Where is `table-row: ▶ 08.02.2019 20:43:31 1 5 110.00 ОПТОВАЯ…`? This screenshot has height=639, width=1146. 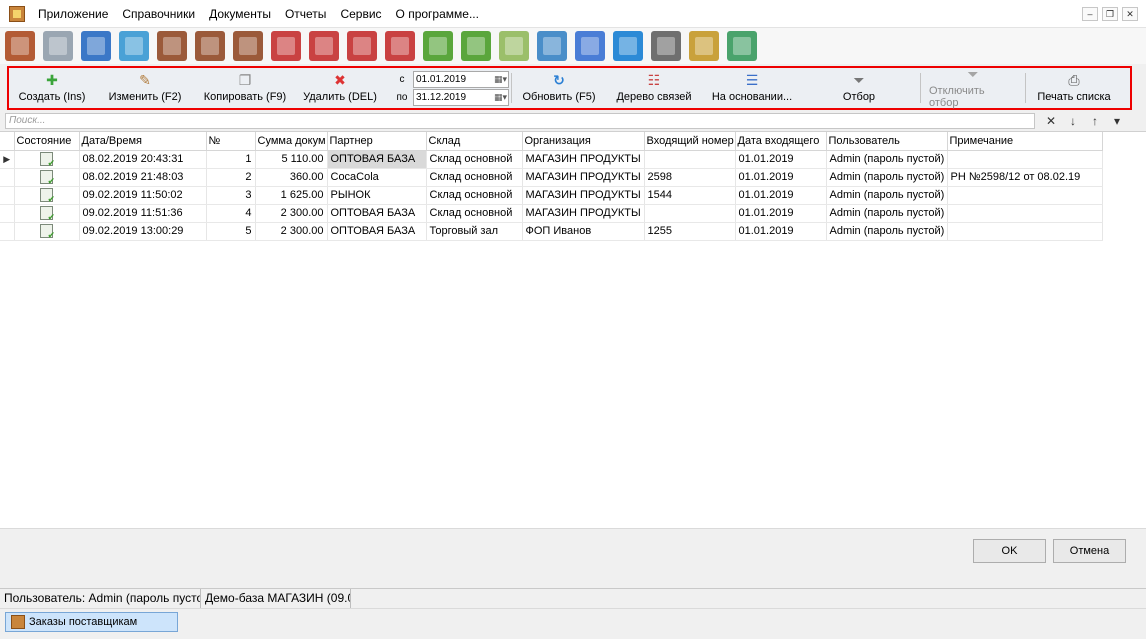 table-row: ▶ 08.02.2019 20:43:31 1 5 110.00 ОПТОВАЯ… is located at coordinates (551, 159).